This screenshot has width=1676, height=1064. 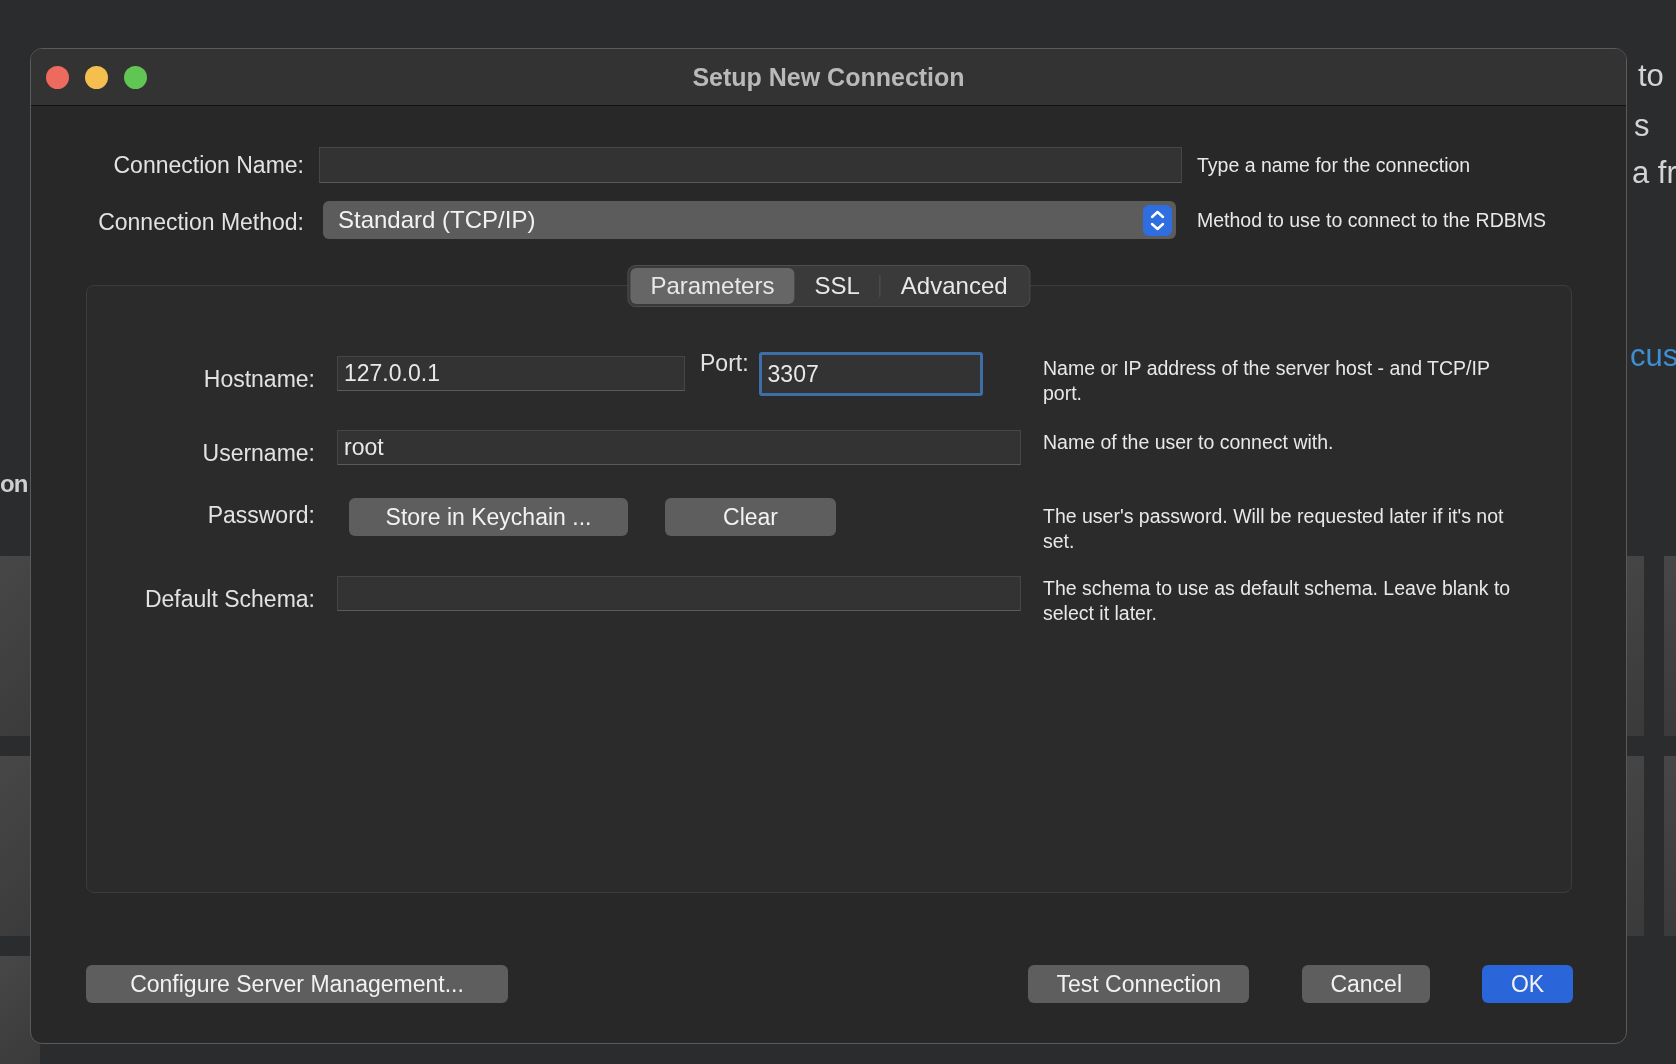 I want to click on connection-method-dropdown: Standard (TCP/IP), so click(x=749, y=220).